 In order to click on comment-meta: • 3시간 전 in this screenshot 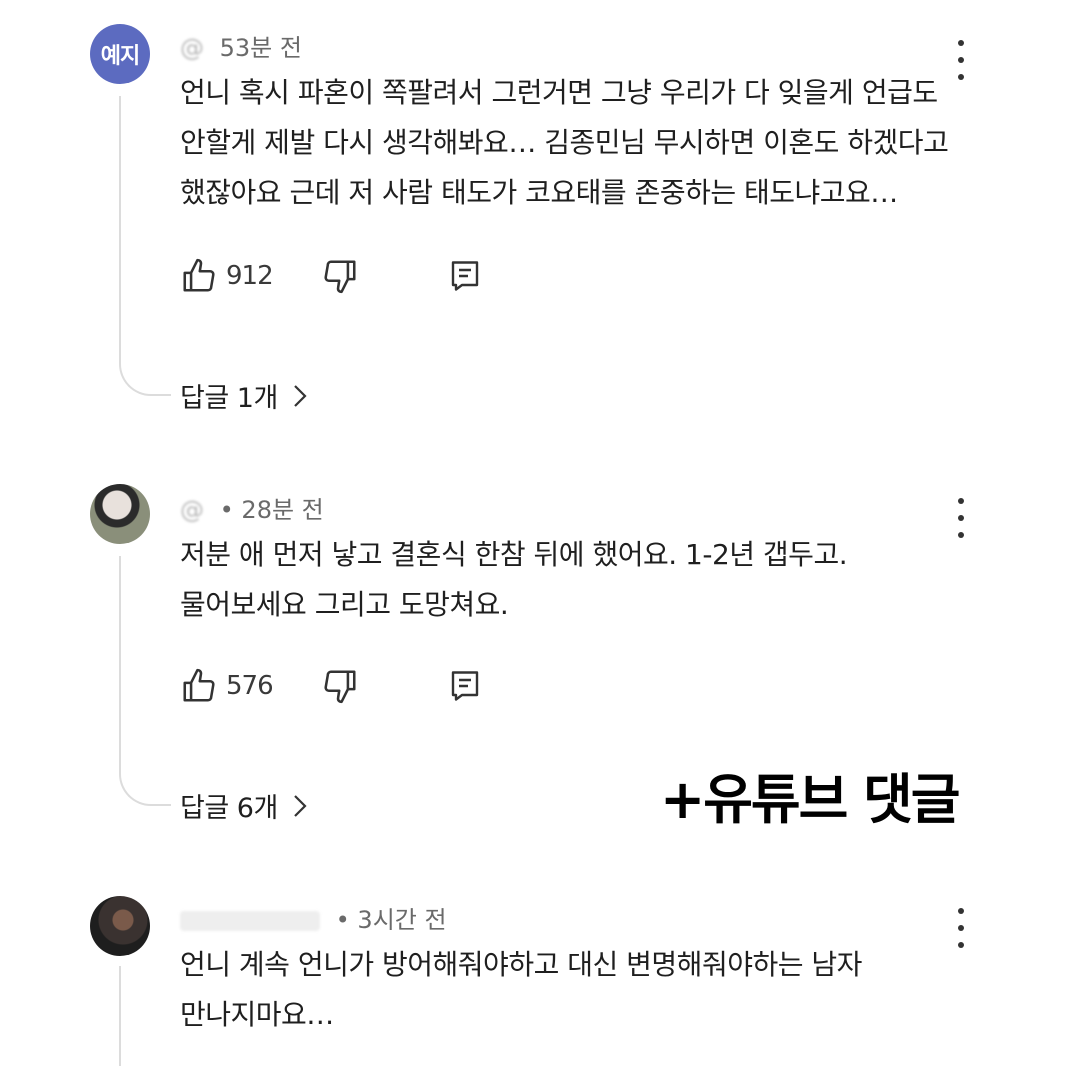, I will do `click(313, 917)`.